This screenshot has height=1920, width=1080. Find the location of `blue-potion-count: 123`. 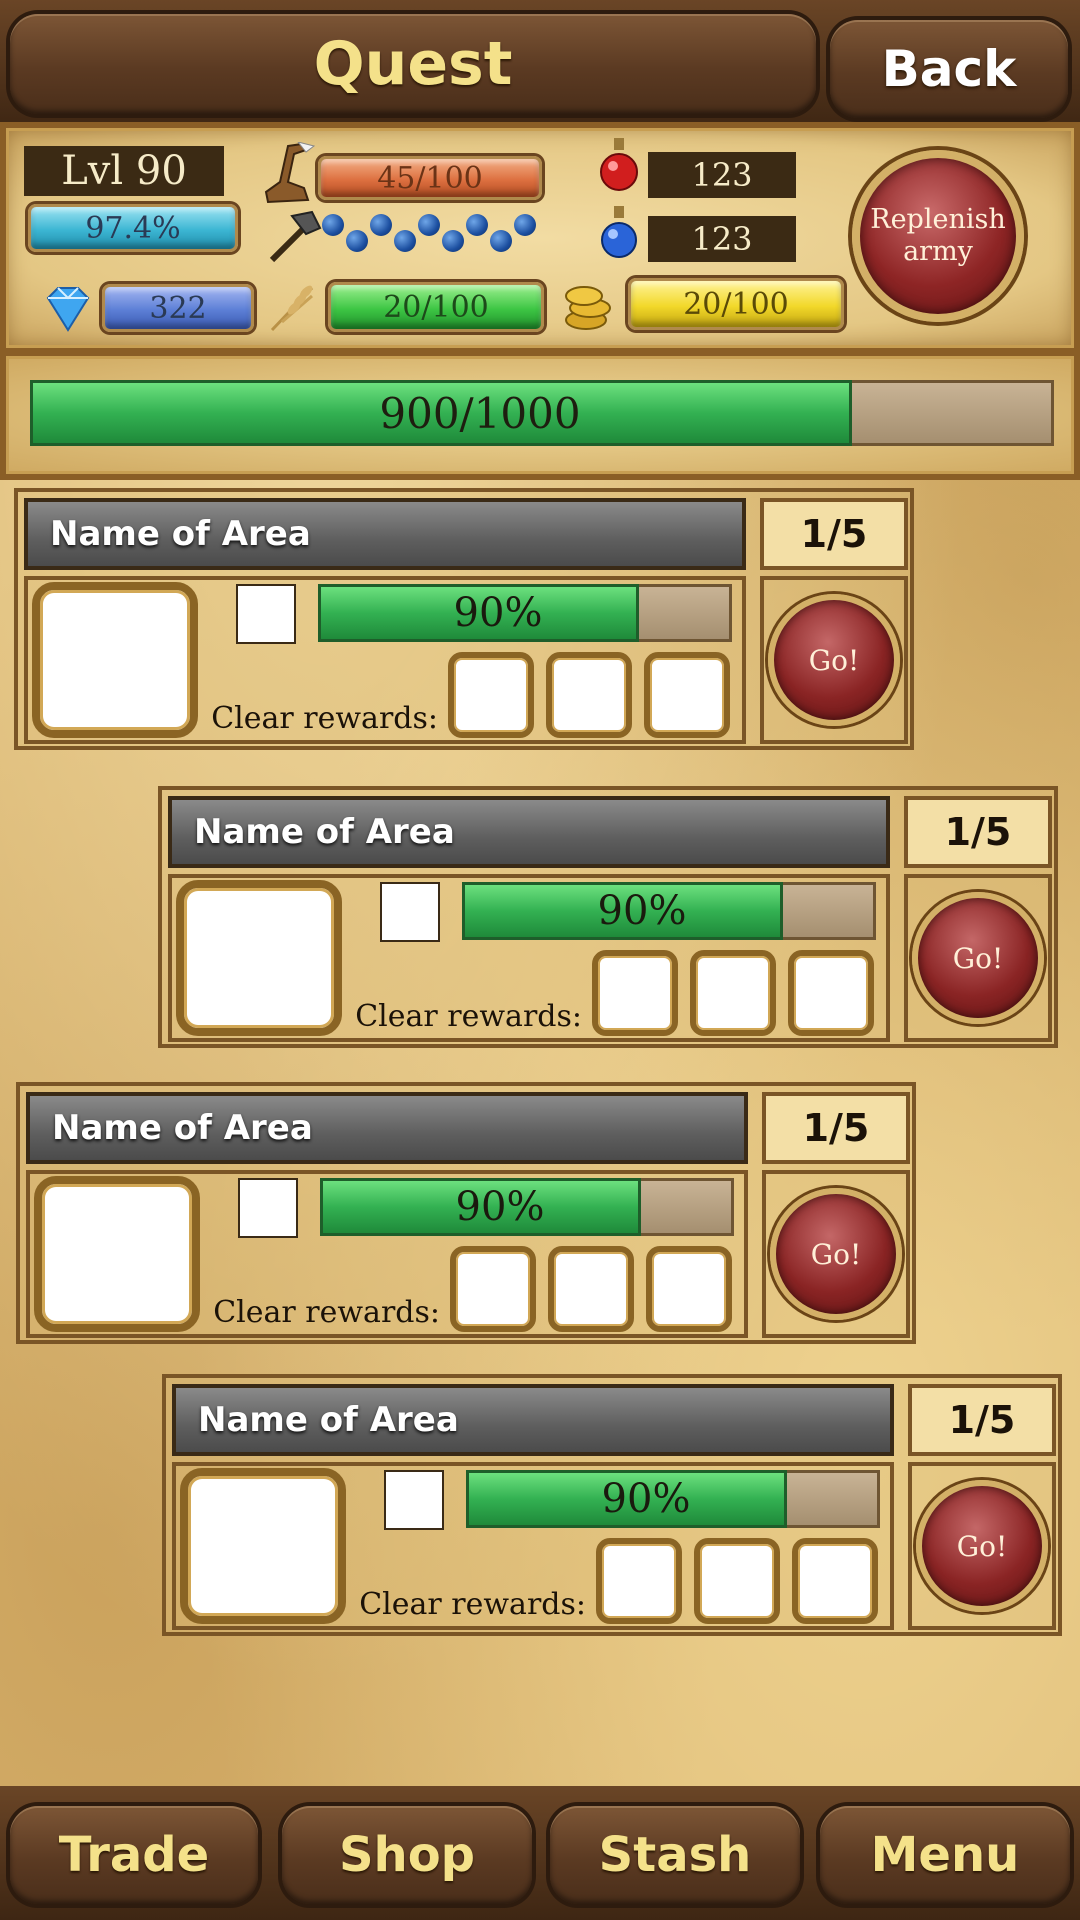

blue-potion-count: 123 is located at coordinates (722, 239).